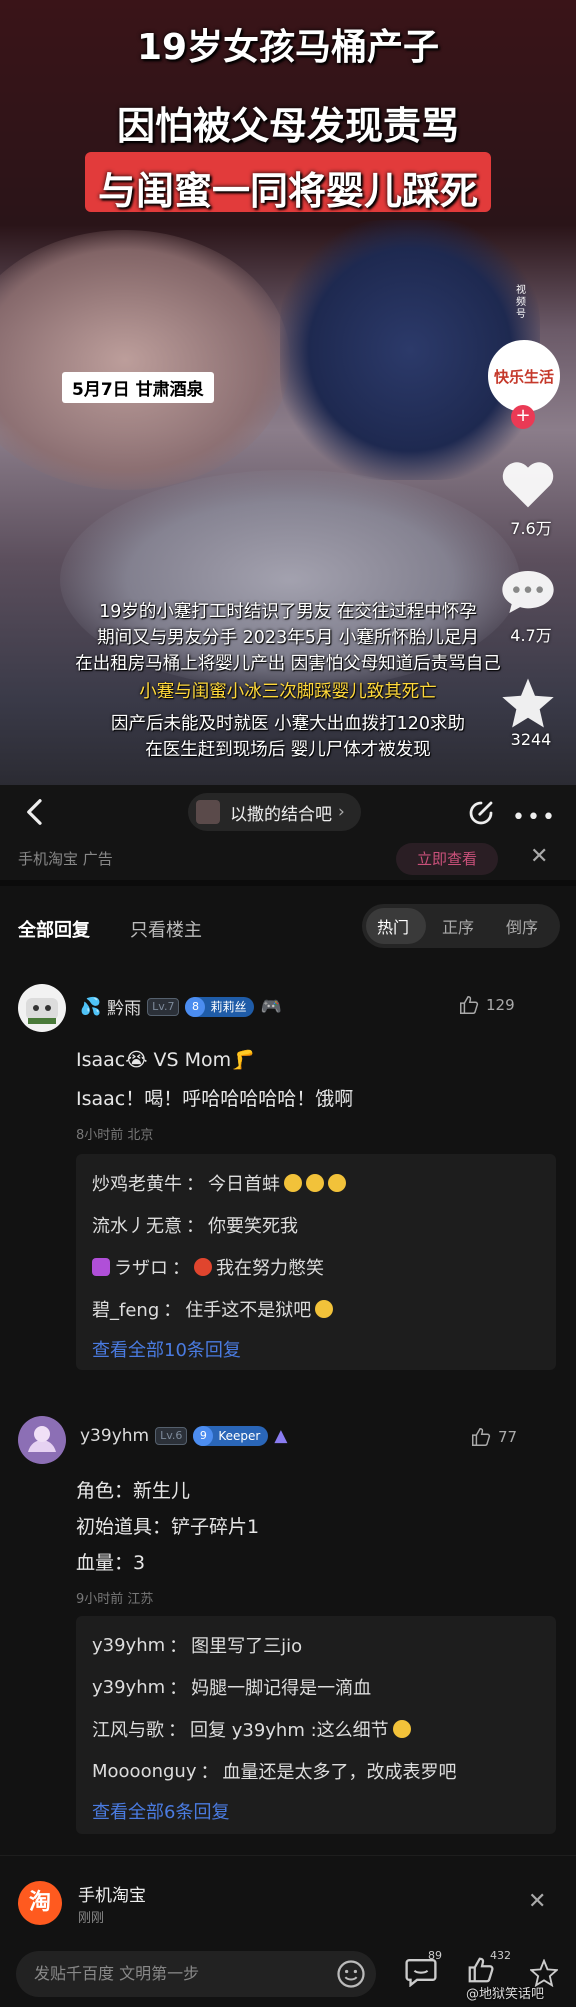 This screenshot has width=576, height=2007. What do you see at coordinates (91, 1918) in the screenshot?
I see `notification-time: 刚刚` at bounding box center [91, 1918].